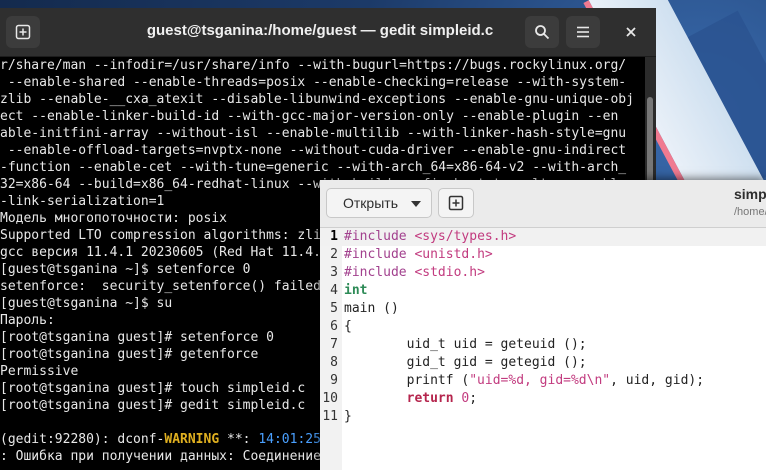  I want to click on new-tab-button, so click(23, 32).